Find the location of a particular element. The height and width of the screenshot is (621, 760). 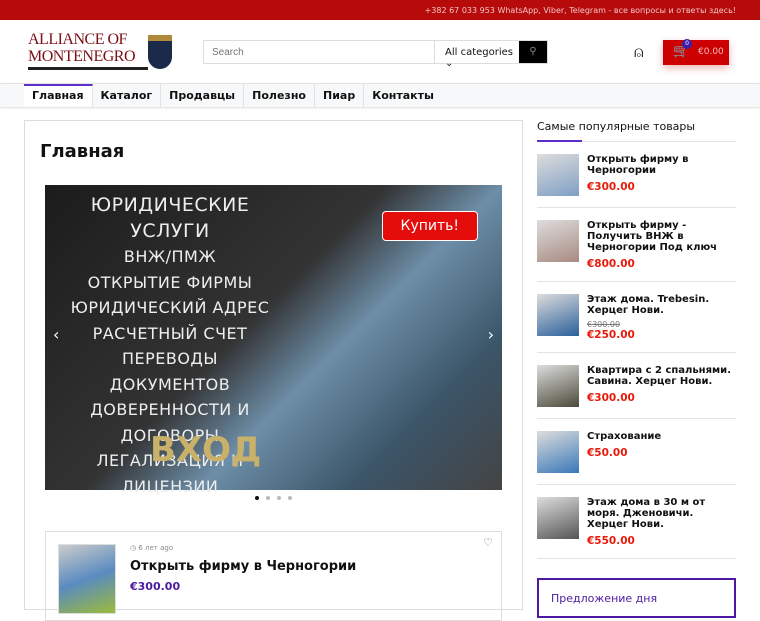

banner-line: ОТКРЫТИЕ ФИРМЫ is located at coordinates (170, 282).